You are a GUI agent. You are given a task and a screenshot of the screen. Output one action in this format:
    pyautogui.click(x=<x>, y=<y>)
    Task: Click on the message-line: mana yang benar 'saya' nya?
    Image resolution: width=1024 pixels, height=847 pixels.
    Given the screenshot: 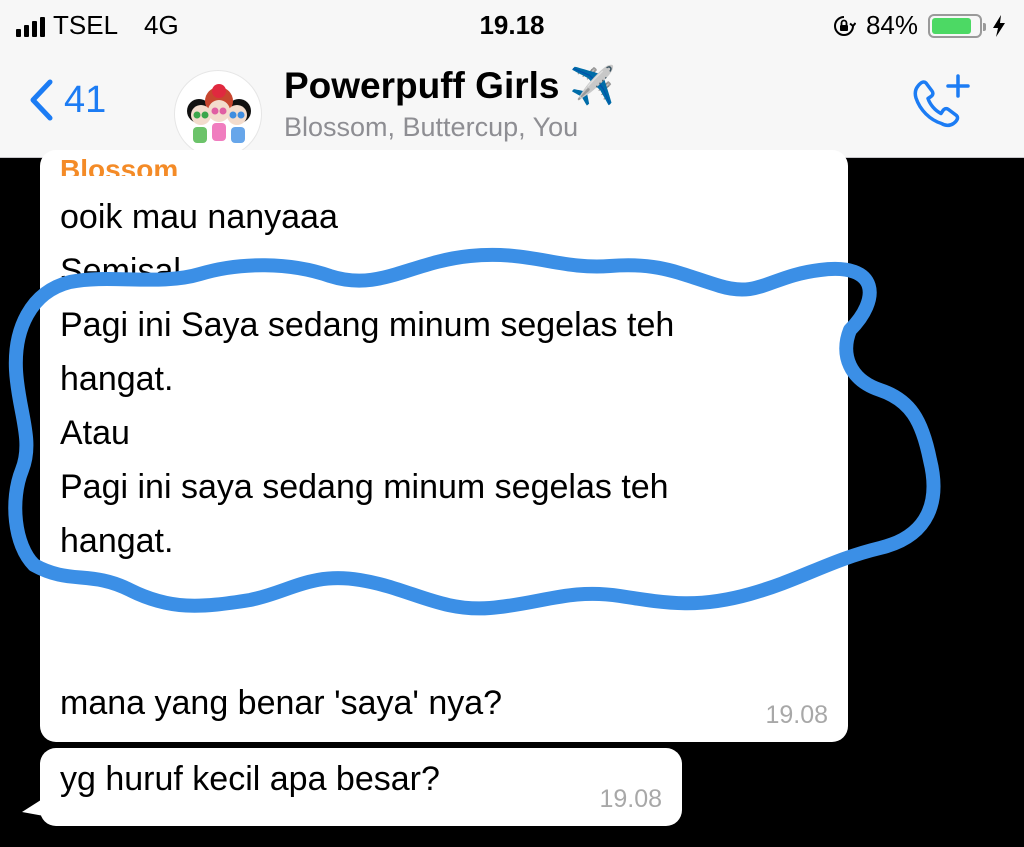 What is the action you would take?
    pyautogui.click(x=281, y=703)
    